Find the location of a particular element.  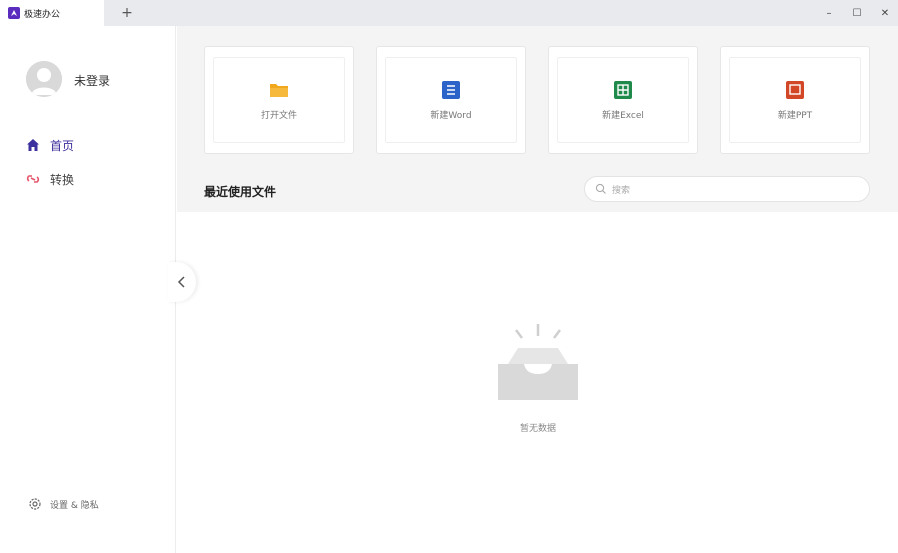

ppt-icon is located at coordinates (795, 89).